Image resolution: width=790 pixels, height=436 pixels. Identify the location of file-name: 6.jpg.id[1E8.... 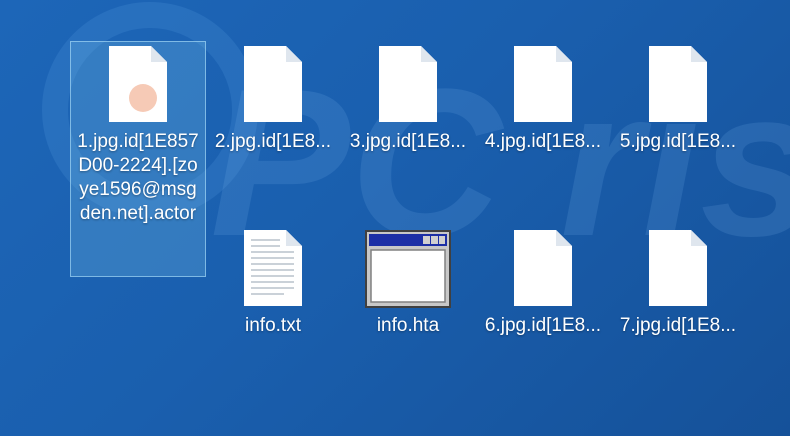
(543, 325).